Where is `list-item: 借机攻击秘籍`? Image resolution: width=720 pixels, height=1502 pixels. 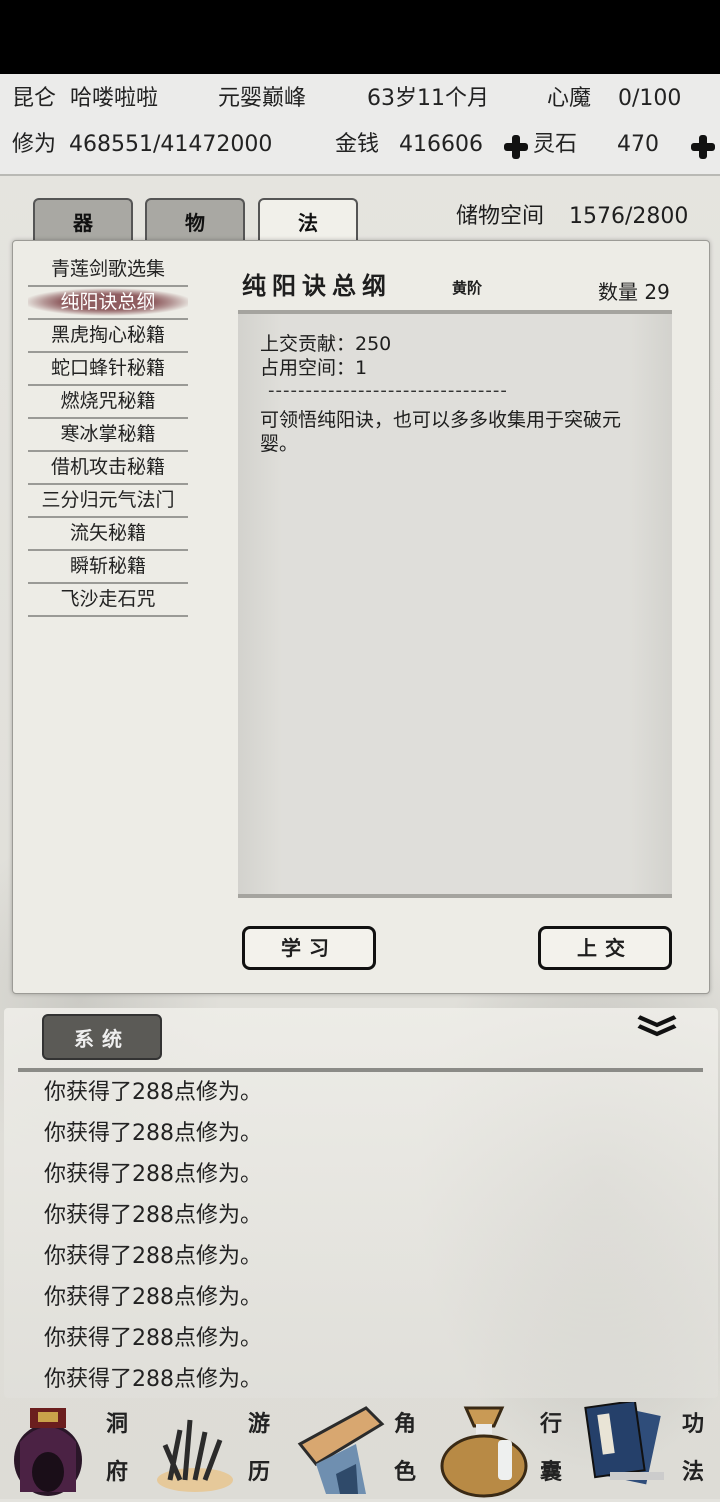 list-item: 借机攻击秘籍 is located at coordinates (108, 468).